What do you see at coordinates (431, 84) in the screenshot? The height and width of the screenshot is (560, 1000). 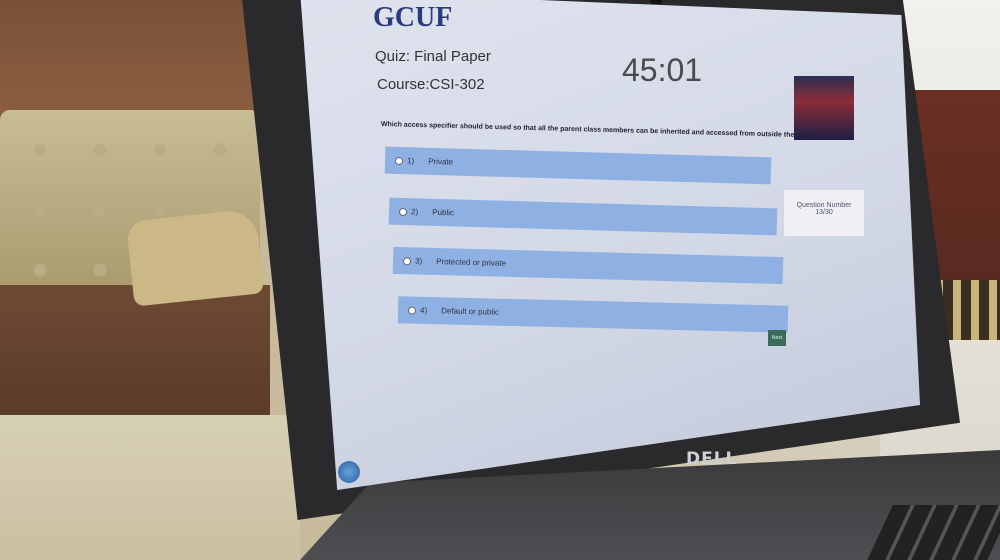 I see `course-code: Course:CSI-302` at bounding box center [431, 84].